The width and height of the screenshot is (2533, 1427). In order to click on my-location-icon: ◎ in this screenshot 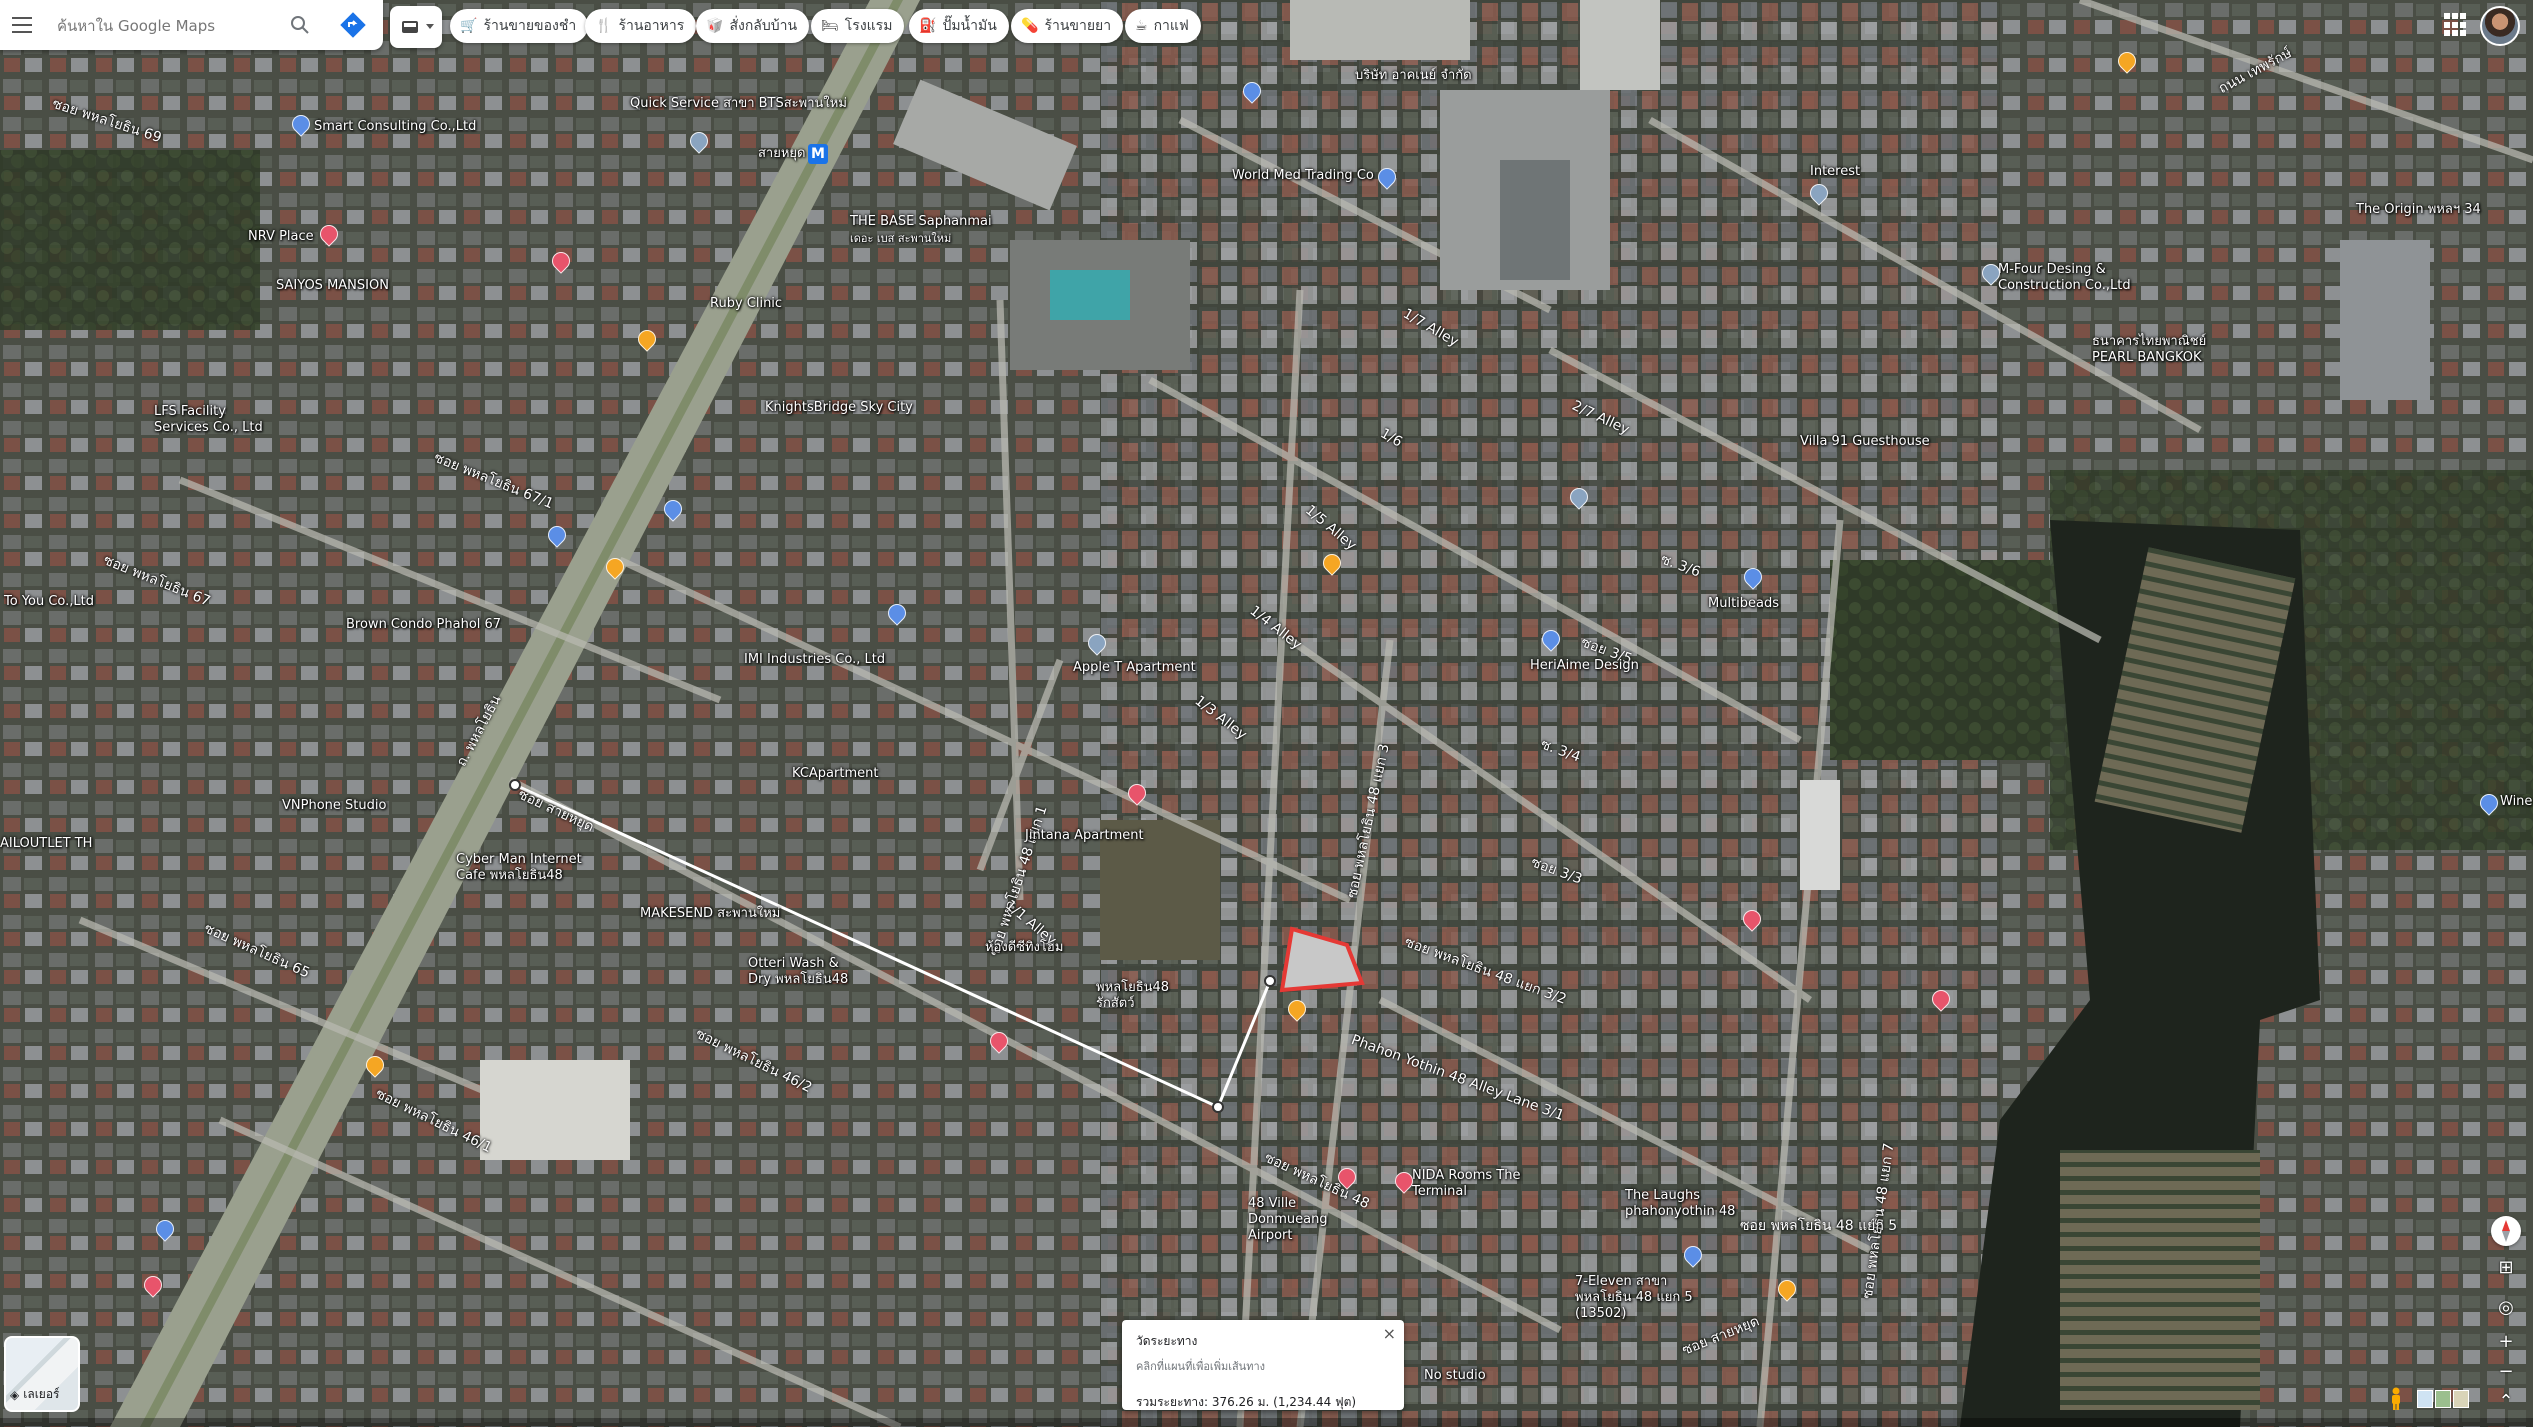, I will do `click(2506, 1308)`.